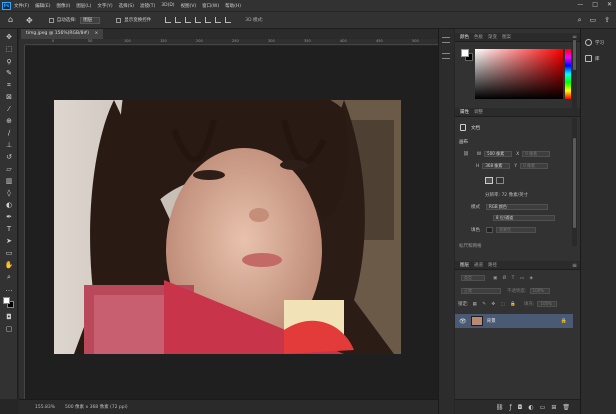 This screenshot has height=414, width=616. What do you see at coordinates (593, 20) in the screenshot?
I see `workspace-icon: ▭` at bounding box center [593, 20].